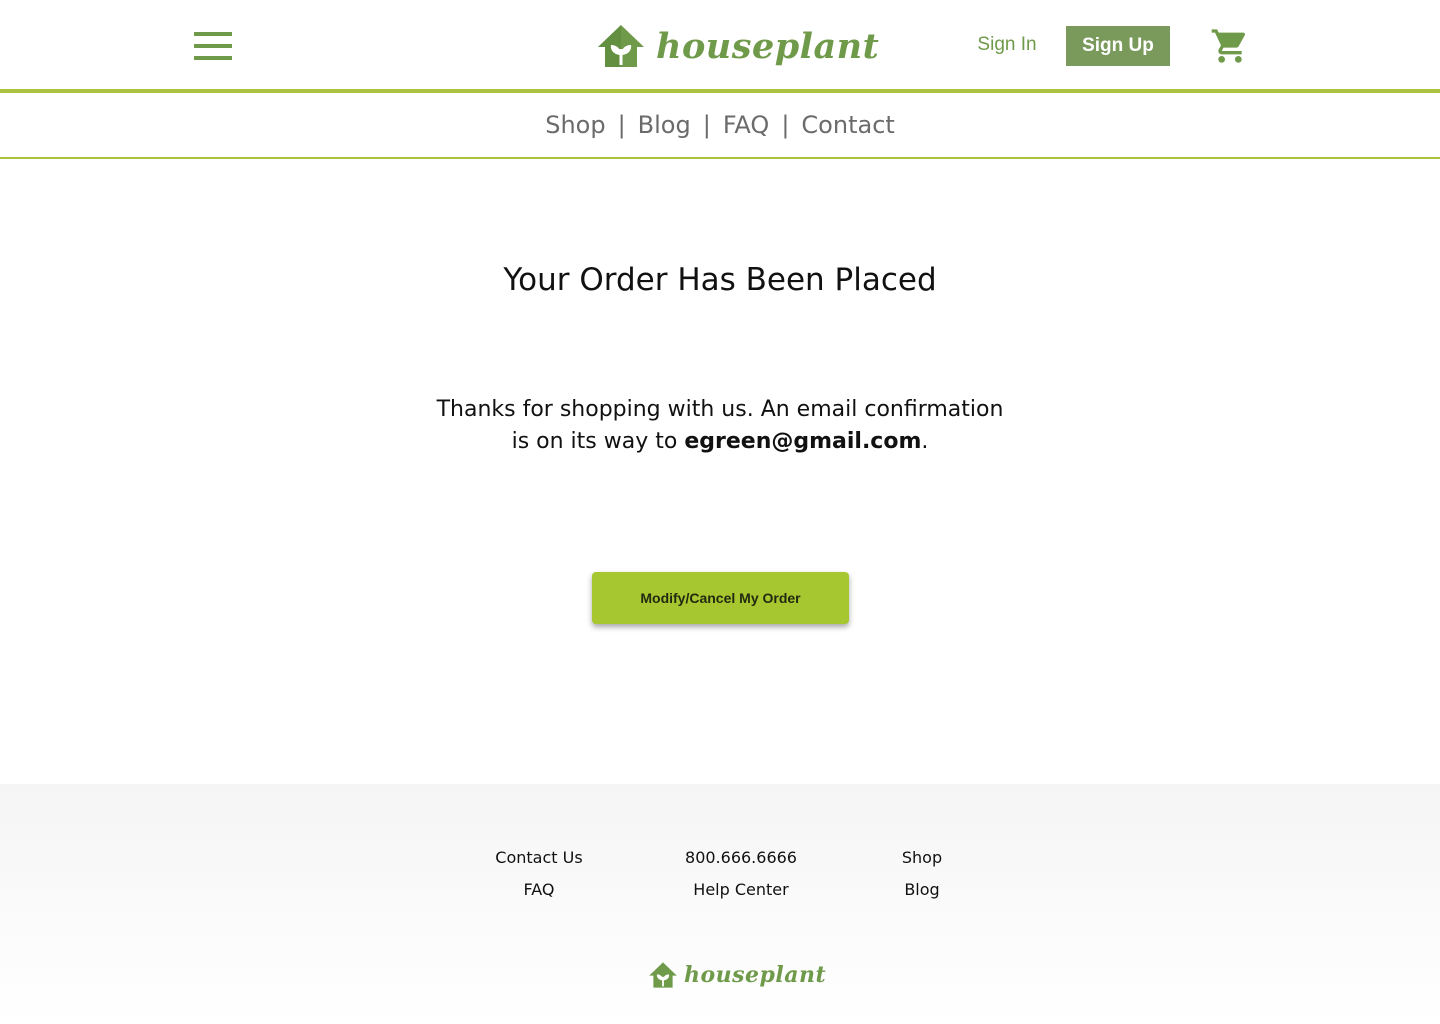 This screenshot has height=1024, width=1440. What do you see at coordinates (746, 125) in the screenshot?
I see `nav-faq: FAQ` at bounding box center [746, 125].